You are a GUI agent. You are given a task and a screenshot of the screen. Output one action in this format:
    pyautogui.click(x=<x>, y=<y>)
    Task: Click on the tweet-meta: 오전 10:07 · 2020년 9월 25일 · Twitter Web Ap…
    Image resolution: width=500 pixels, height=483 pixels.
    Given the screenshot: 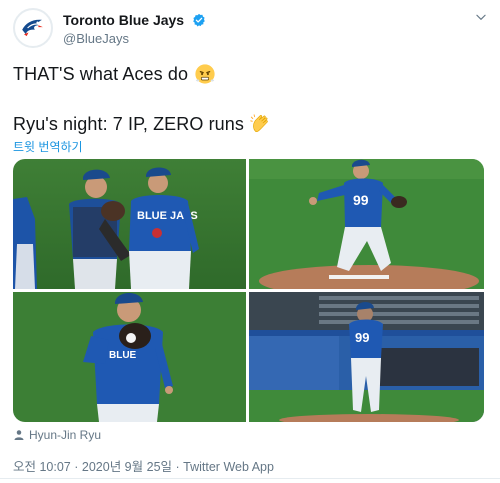 What is the action you would take?
    pyautogui.click(x=143, y=465)
    